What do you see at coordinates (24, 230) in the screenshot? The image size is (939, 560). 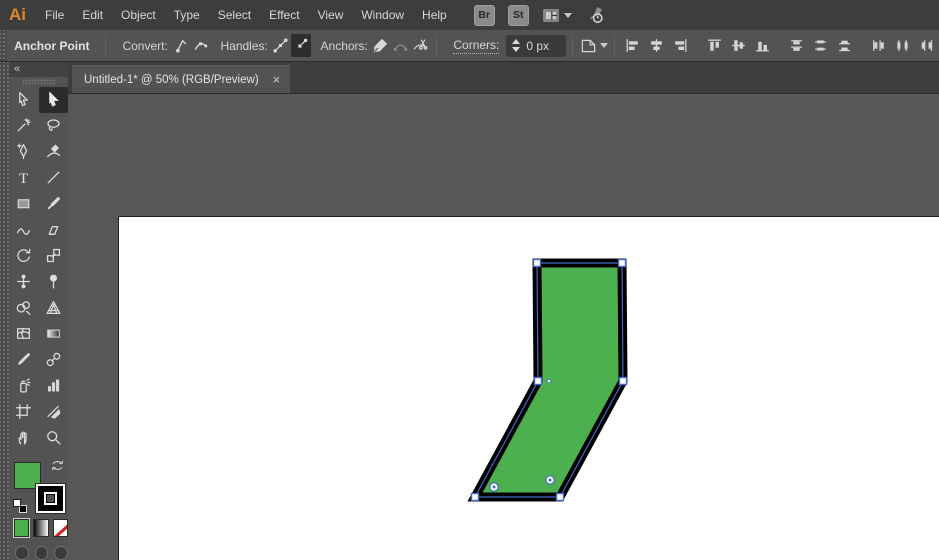 I see `shaper-tool` at bounding box center [24, 230].